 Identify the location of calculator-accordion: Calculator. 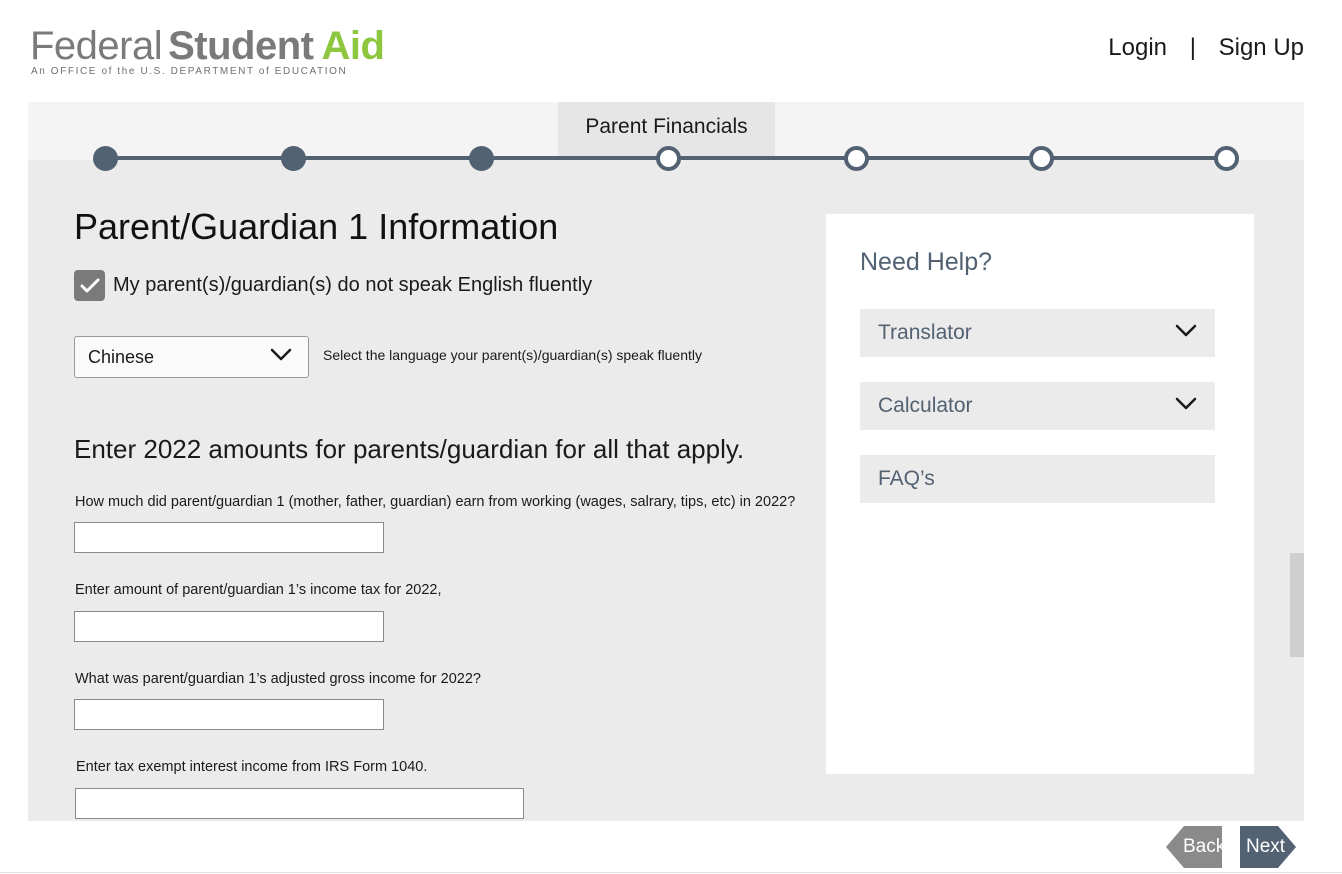
(1037, 406).